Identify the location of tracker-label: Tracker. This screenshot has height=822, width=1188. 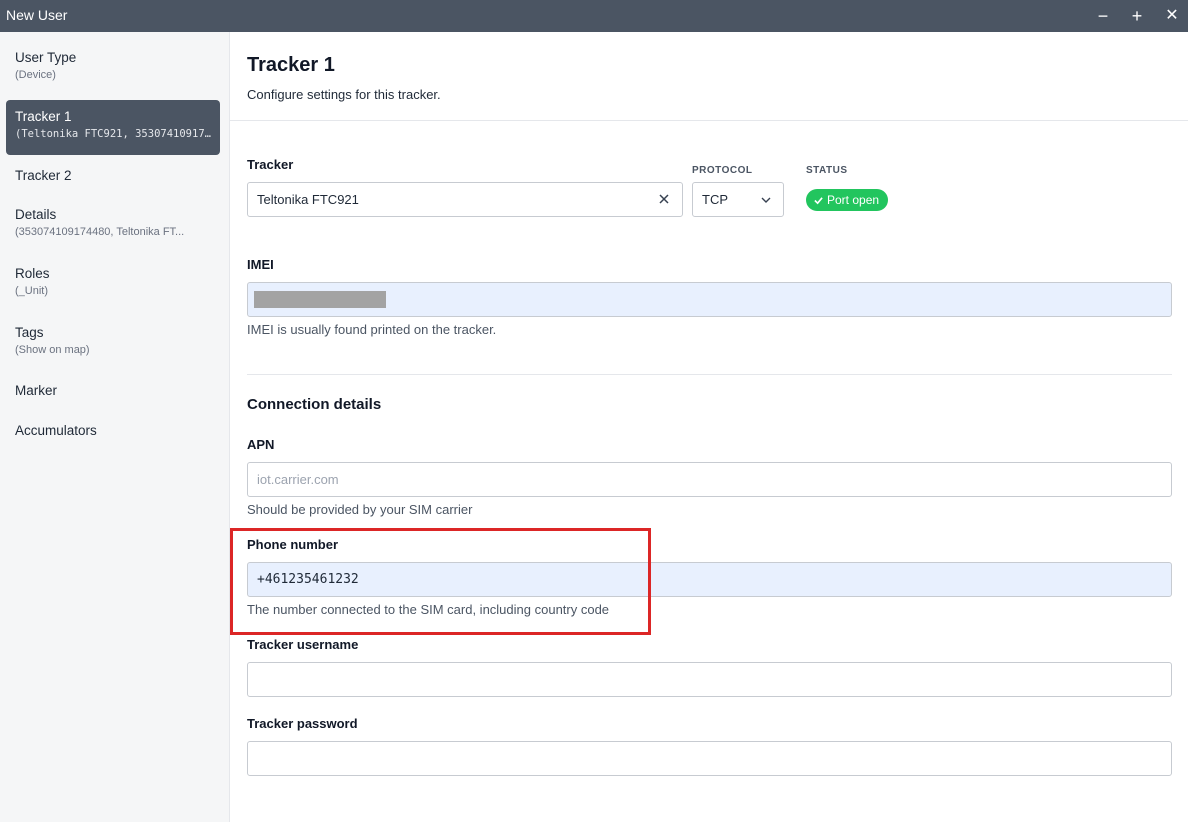
(270, 164).